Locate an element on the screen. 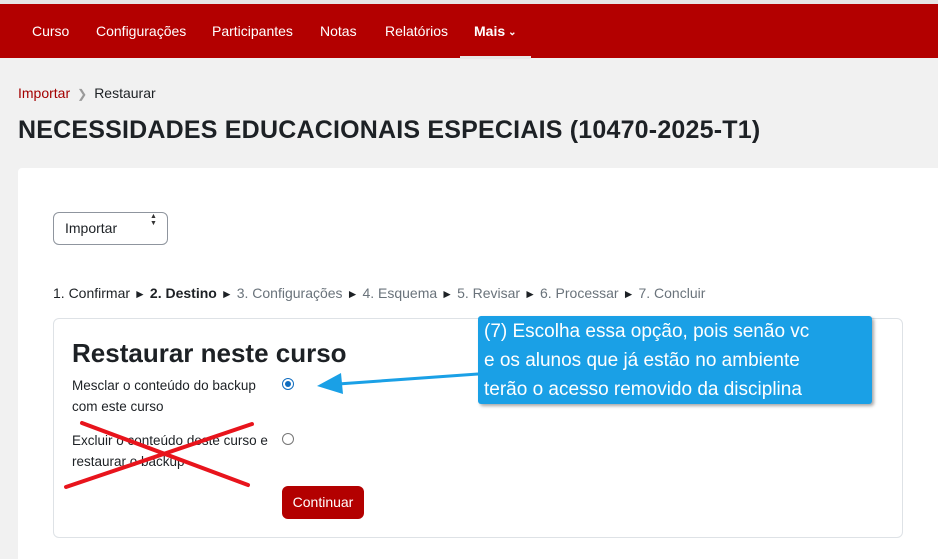 The width and height of the screenshot is (938, 559). step-destination: 2. Destino is located at coordinates (183, 293).